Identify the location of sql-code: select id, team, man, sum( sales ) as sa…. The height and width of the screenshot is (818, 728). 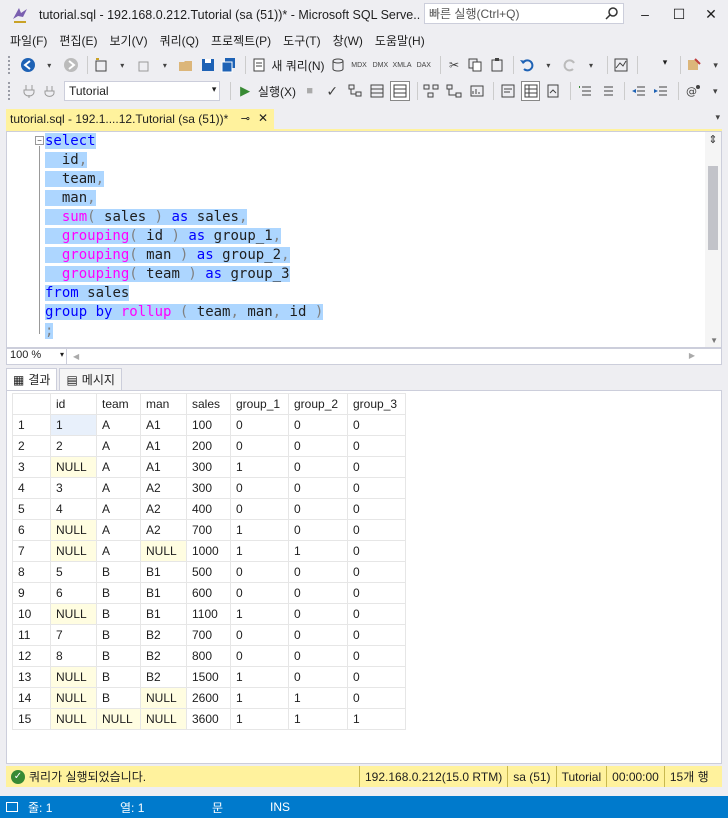
(184, 236).